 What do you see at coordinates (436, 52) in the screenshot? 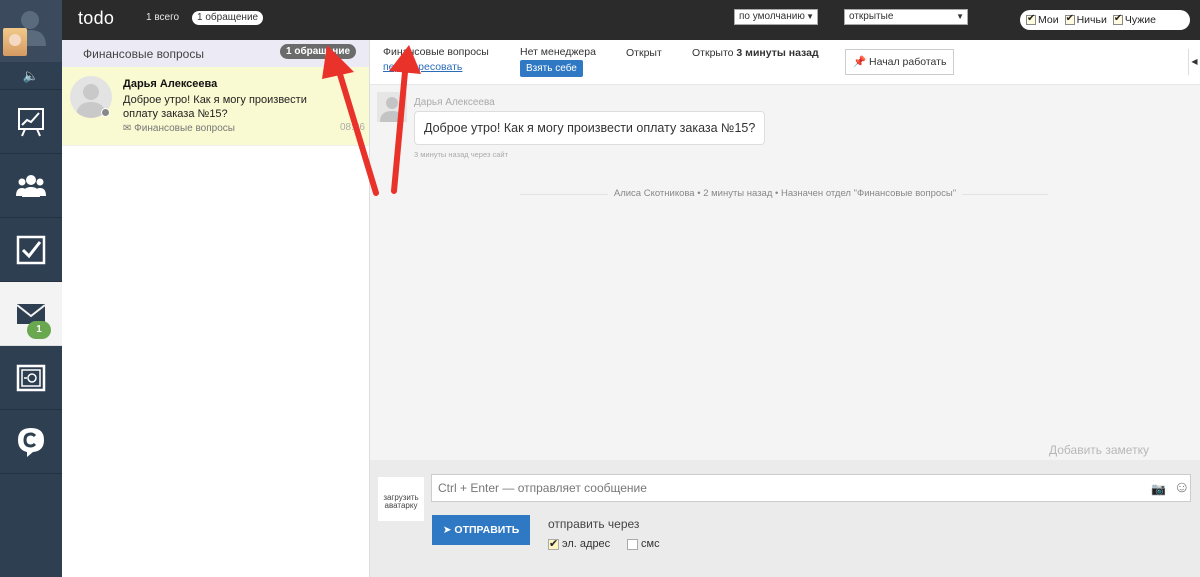
I see `chat-department: Финансовые вопросы` at bounding box center [436, 52].